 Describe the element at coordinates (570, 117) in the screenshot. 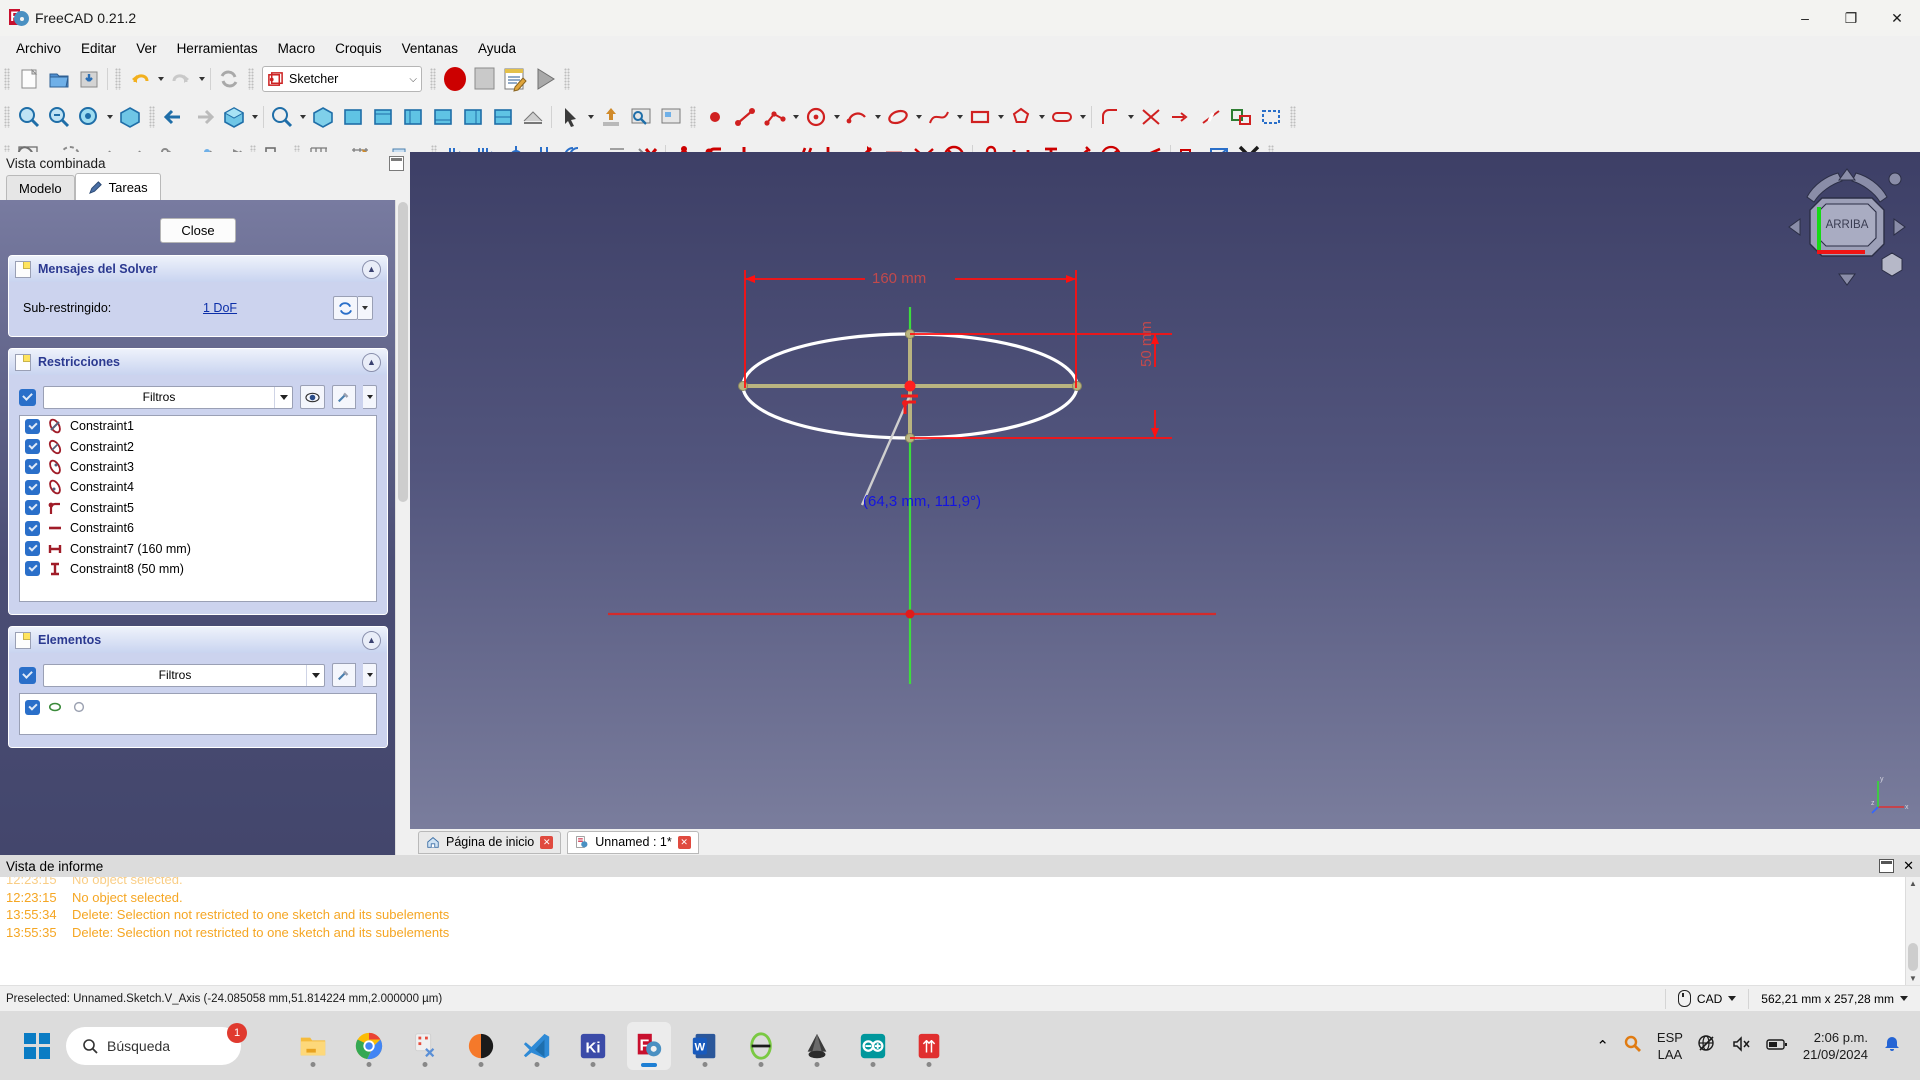

I see `selection-view-button` at that location.